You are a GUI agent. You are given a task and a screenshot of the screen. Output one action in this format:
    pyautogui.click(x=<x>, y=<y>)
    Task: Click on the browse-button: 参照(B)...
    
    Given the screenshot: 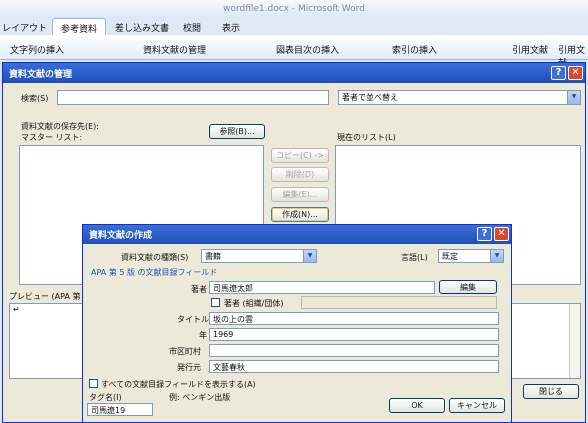 What is the action you would take?
    pyautogui.click(x=237, y=131)
    